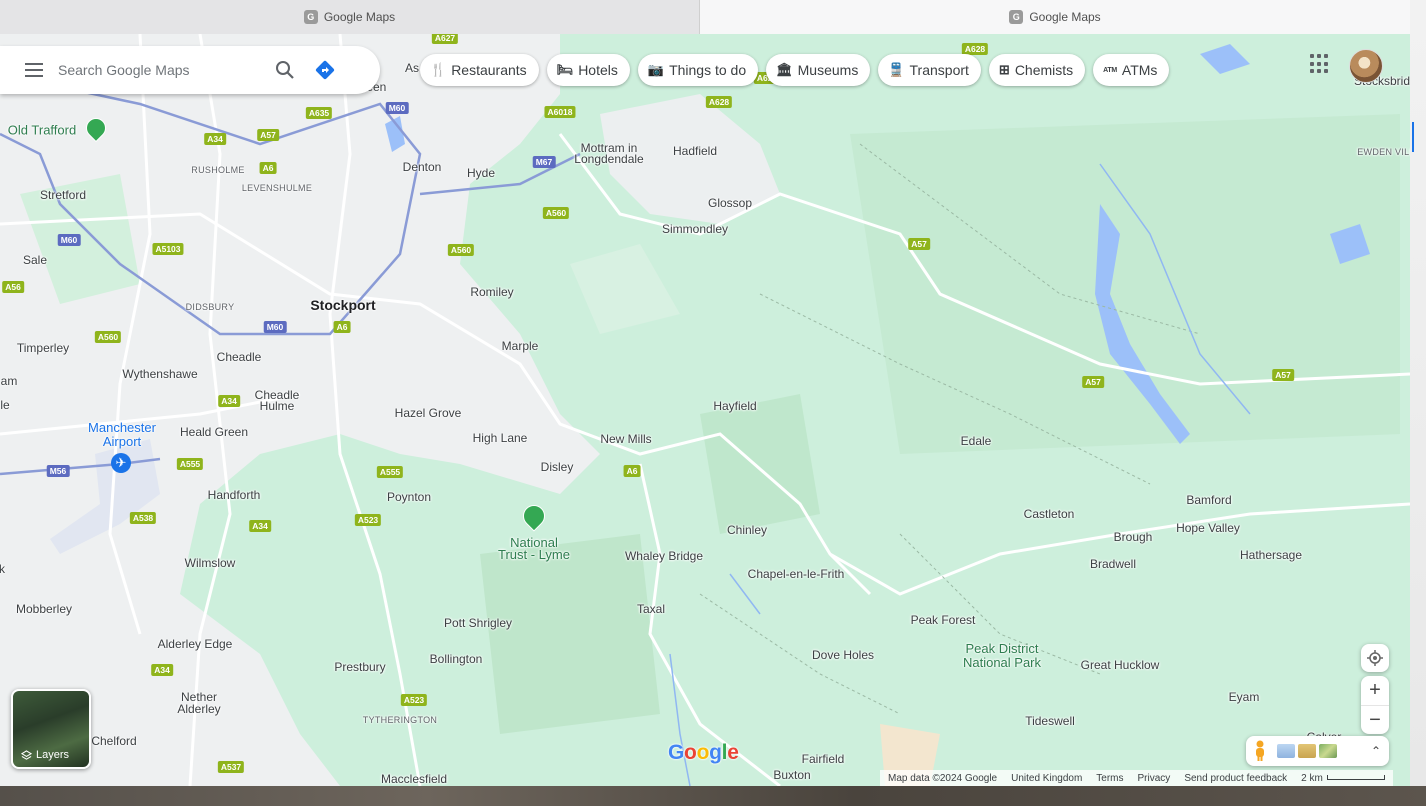 This screenshot has height=806, width=1426. Describe the element at coordinates (796, 574) in the screenshot. I see `place-label: Chapel-en-le-Frith` at that location.